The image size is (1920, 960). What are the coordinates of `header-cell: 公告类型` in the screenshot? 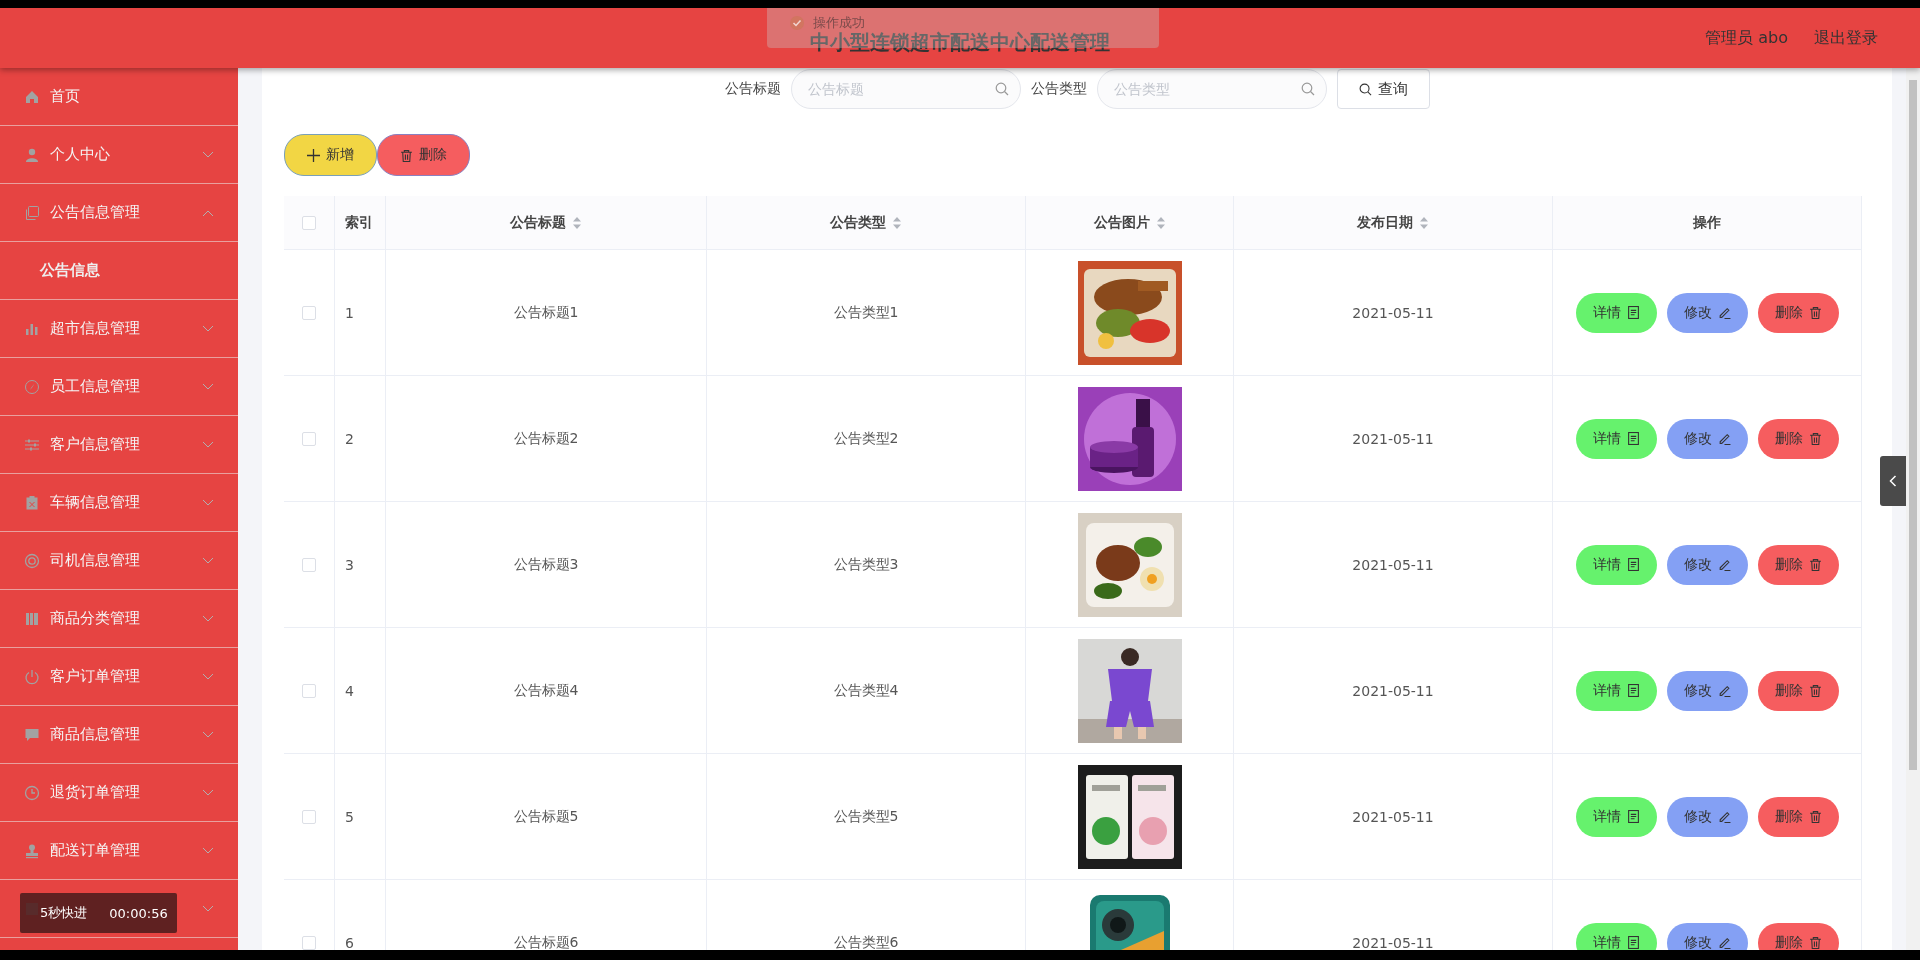 It's located at (866, 222).